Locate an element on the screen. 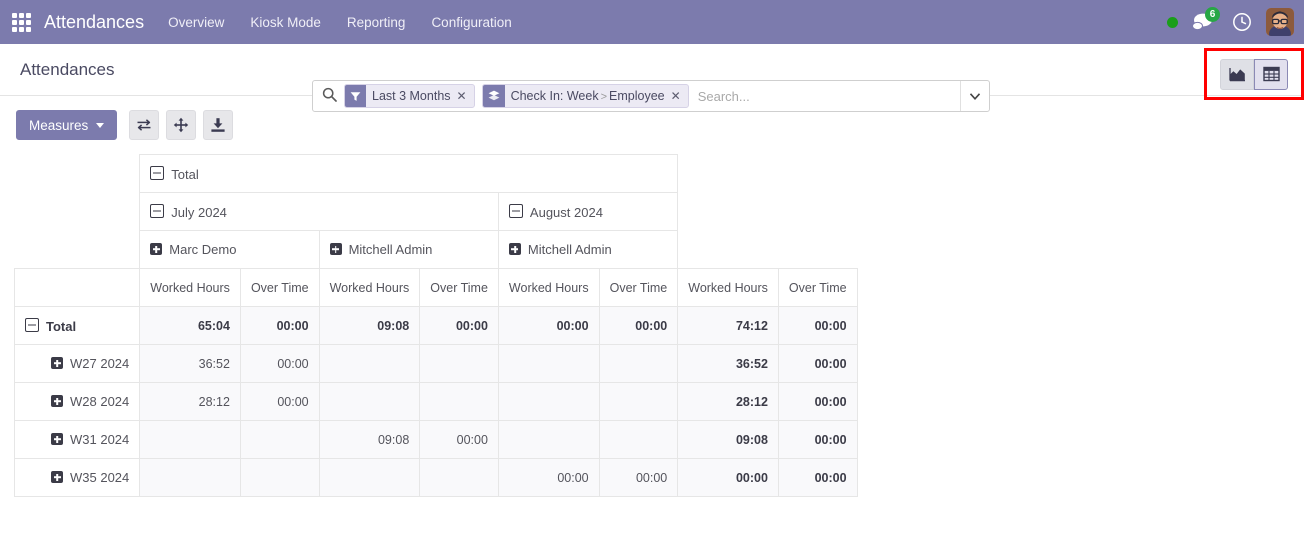 This screenshot has width=1304, height=534. measures-dropdown-button: Measures is located at coordinates (67, 125).